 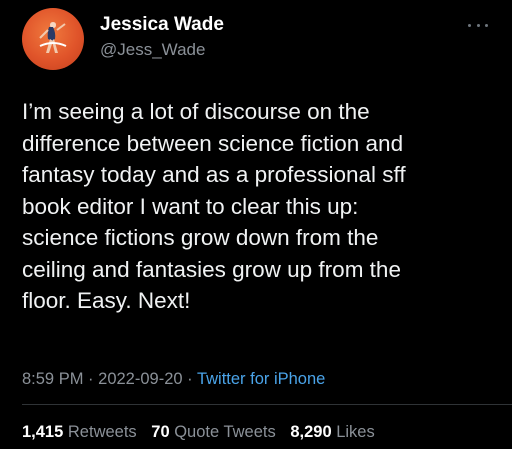 I want to click on likes-label: Likes, so click(x=355, y=432).